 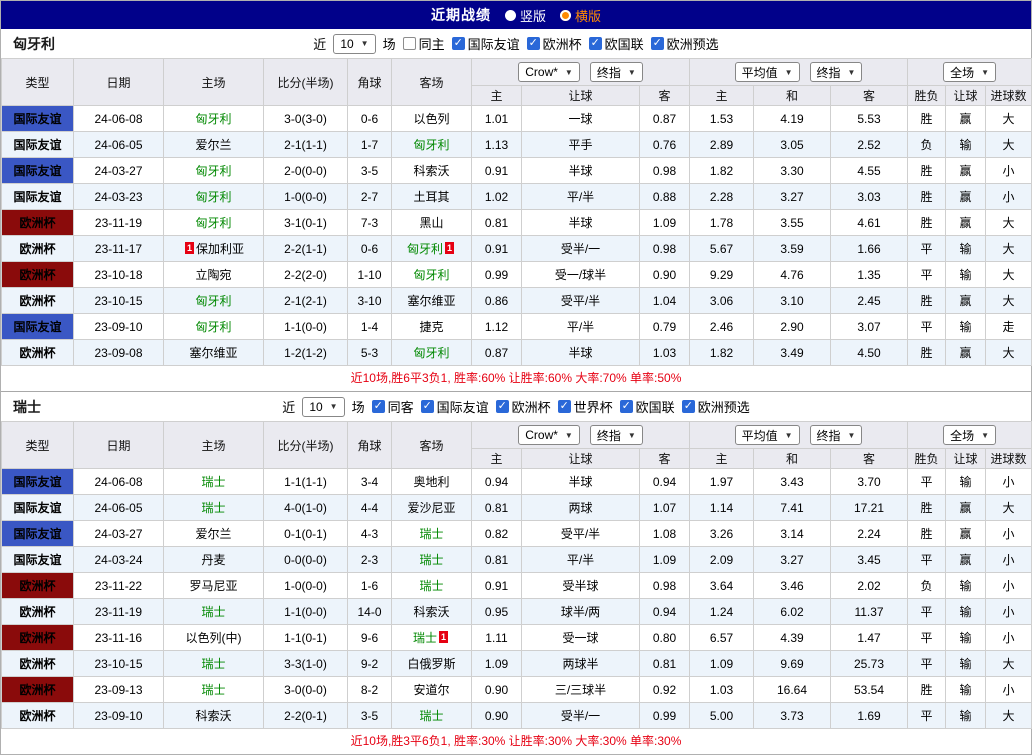 I want to click on handicap-result-cell: 输, so click(x=966, y=611).